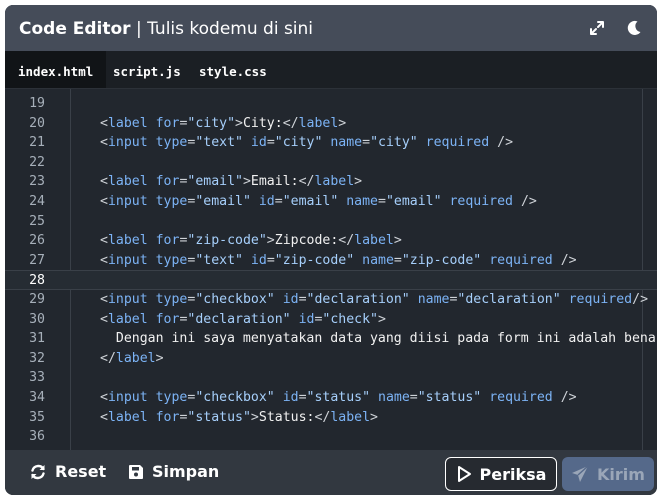 The image size is (662, 500). What do you see at coordinates (634, 28) in the screenshot?
I see `moon-icon` at bounding box center [634, 28].